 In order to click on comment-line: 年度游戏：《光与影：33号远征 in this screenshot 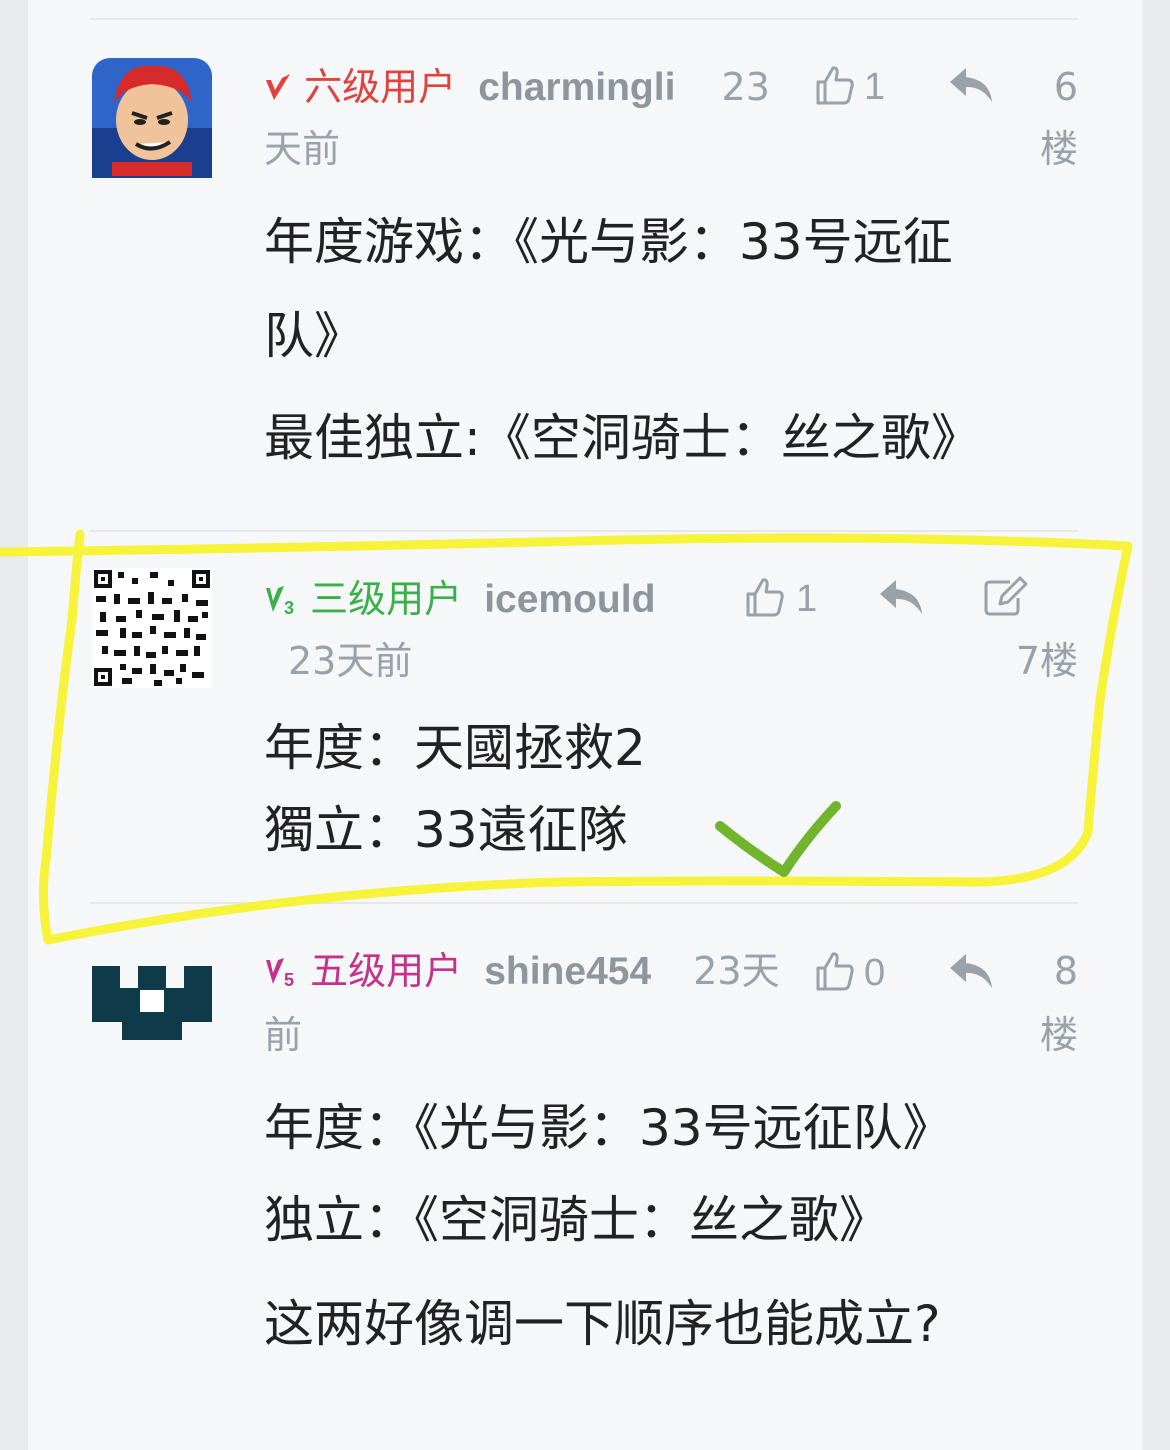, I will do `click(608, 242)`.